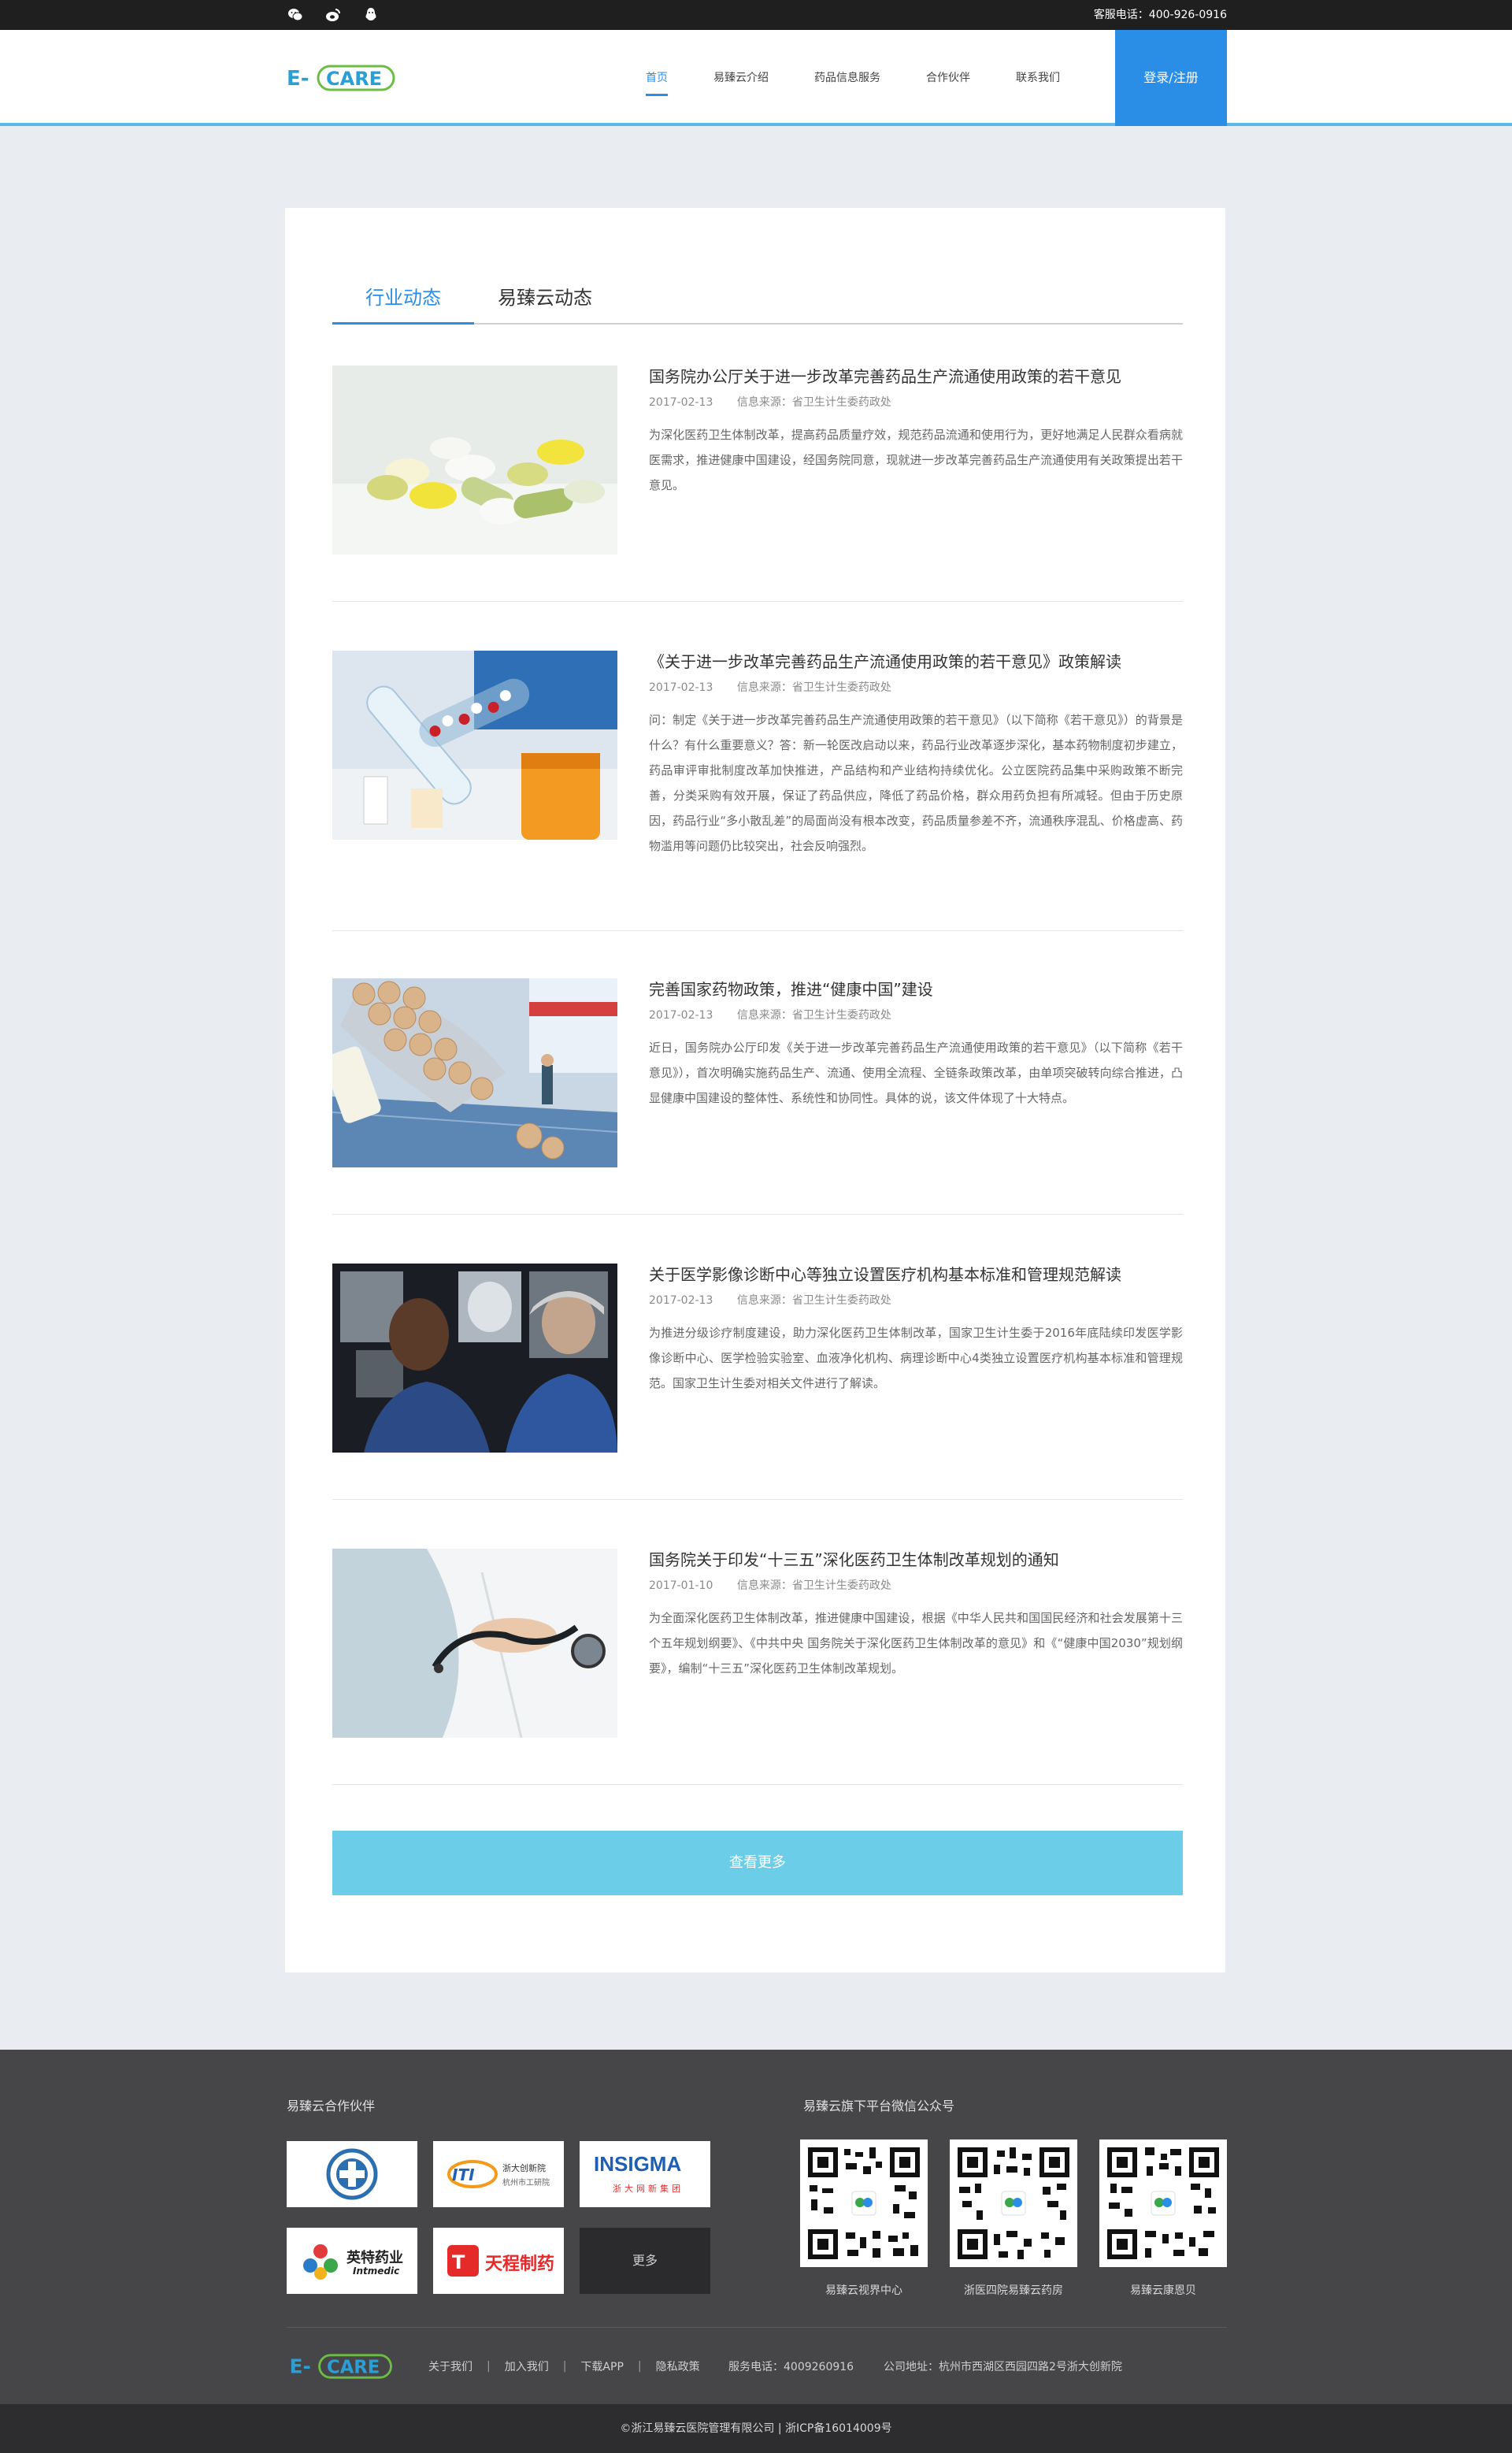  Describe the element at coordinates (916, 1586) in the screenshot. I see `article-meta: 2017-01-10 信息来源：省卫生计生委药政处` at that location.